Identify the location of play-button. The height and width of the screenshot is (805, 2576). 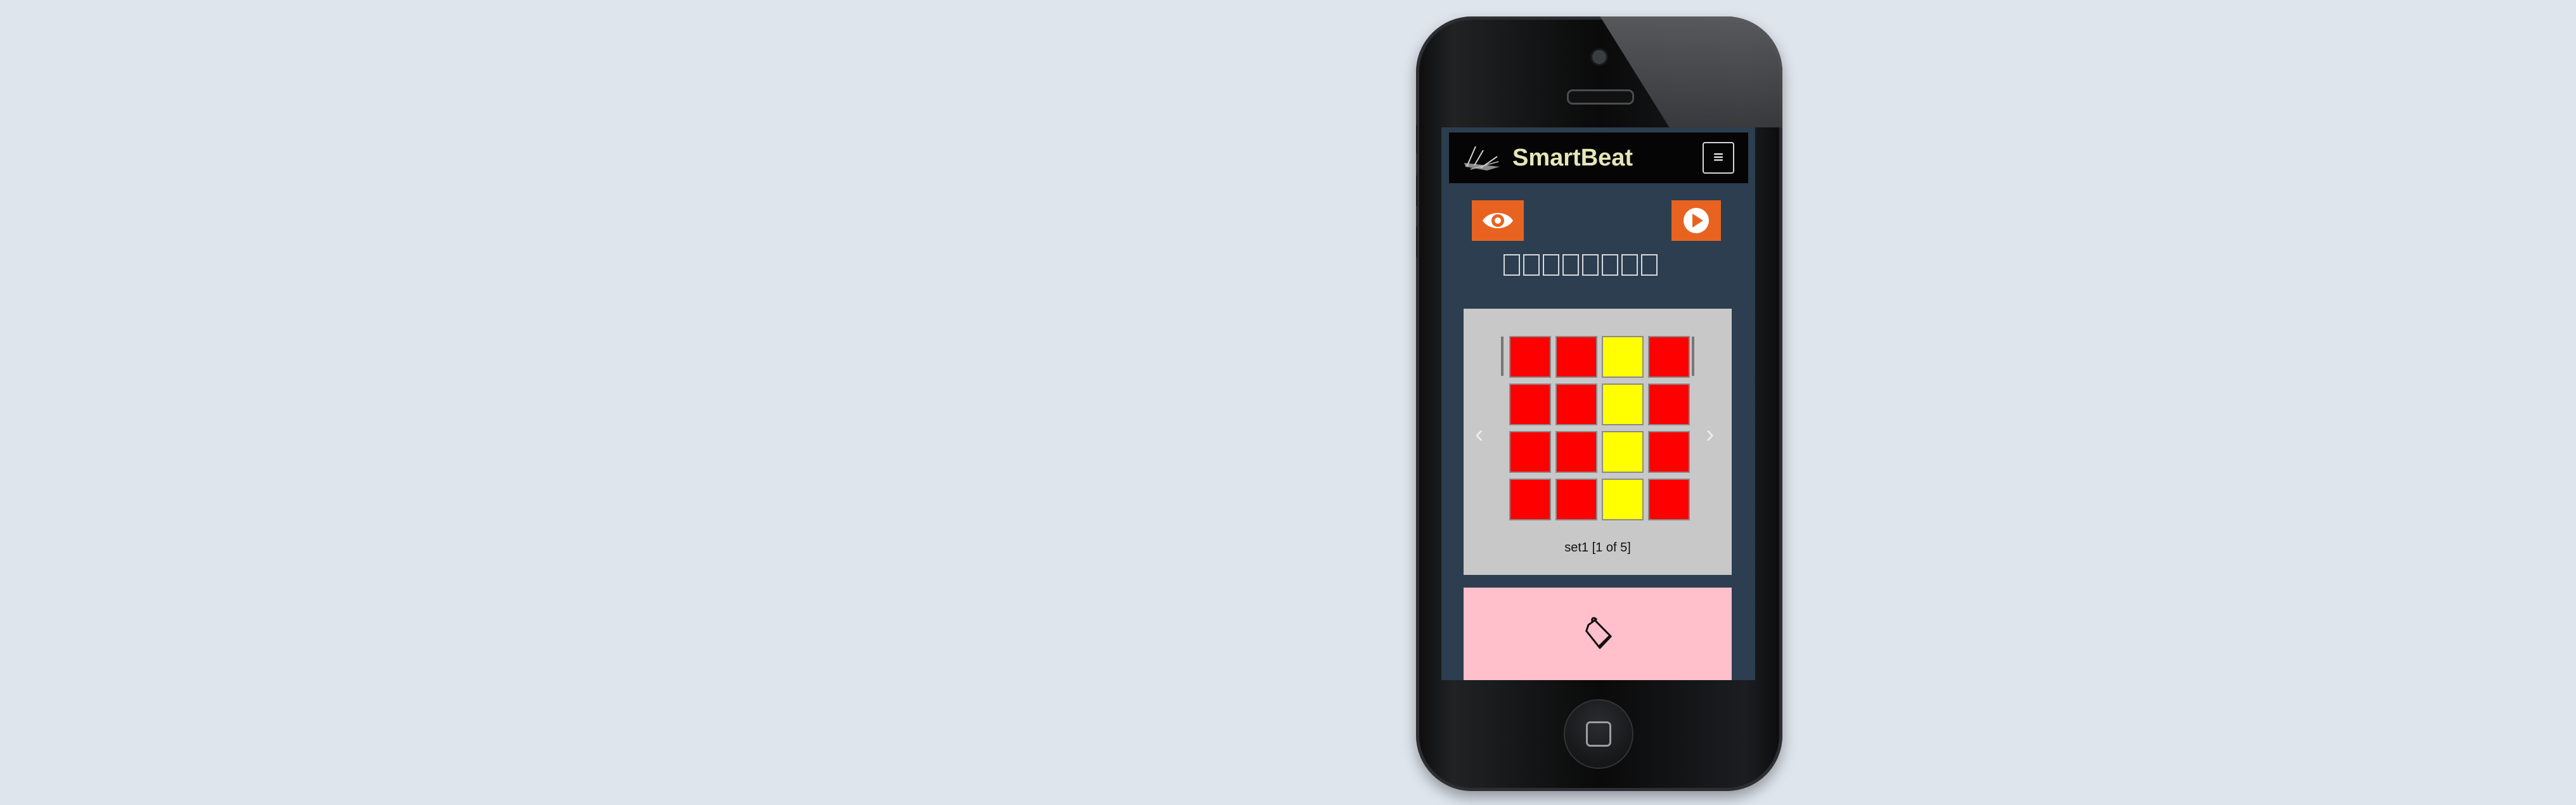
(1696, 220).